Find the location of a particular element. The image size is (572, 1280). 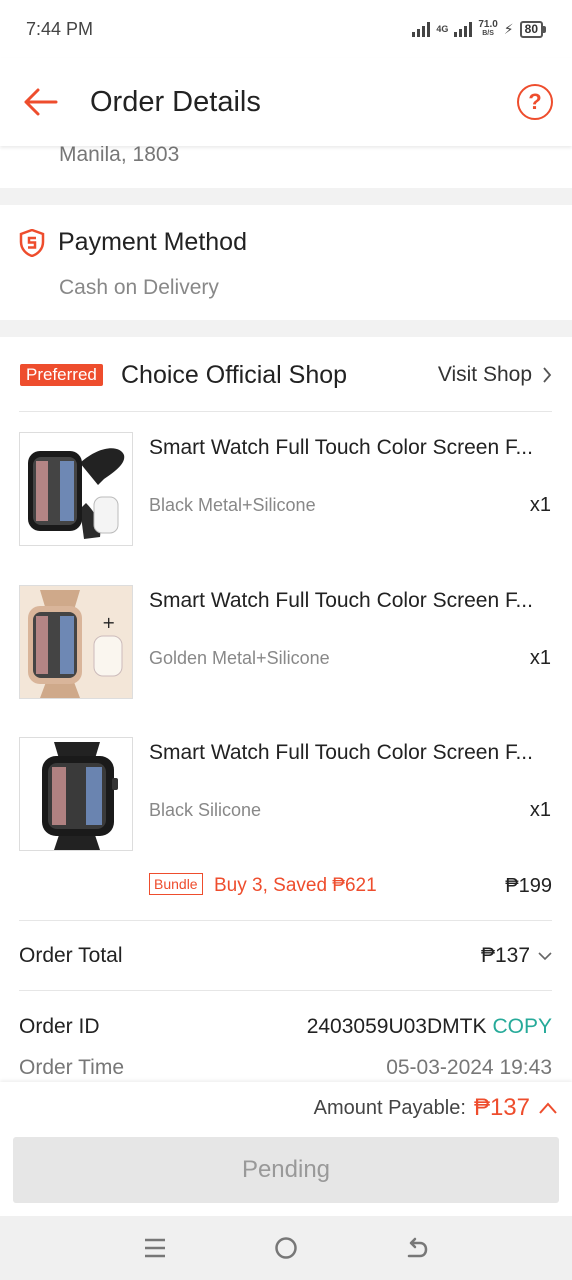

app-header: Order Details ? is located at coordinates (286, 102).